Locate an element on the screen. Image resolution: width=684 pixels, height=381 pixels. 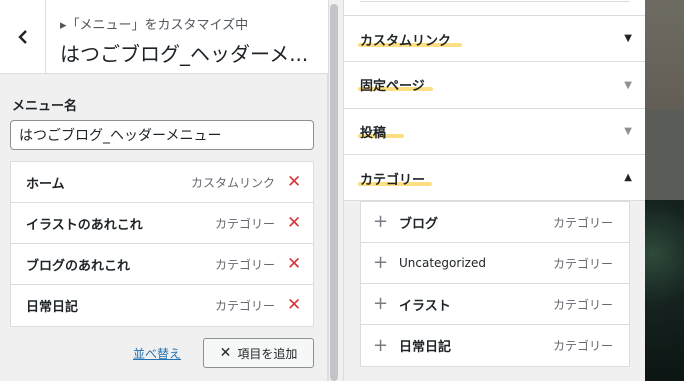
menu-item-title: 日常日記 is located at coordinates (52, 307).